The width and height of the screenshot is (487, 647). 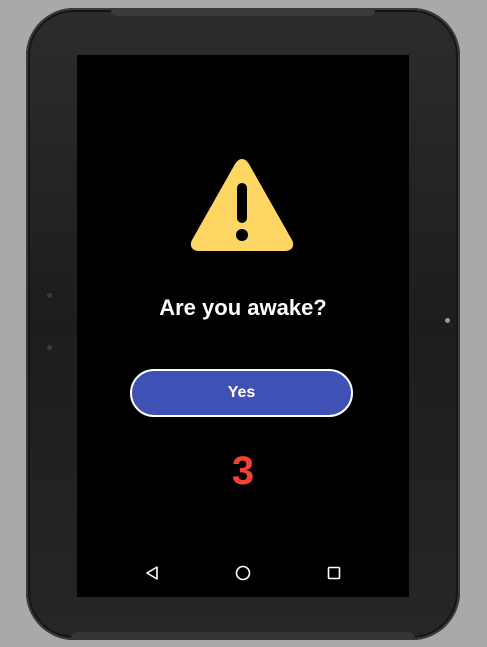 What do you see at coordinates (243, 636) in the screenshot?
I see `device-bottom-edge` at bounding box center [243, 636].